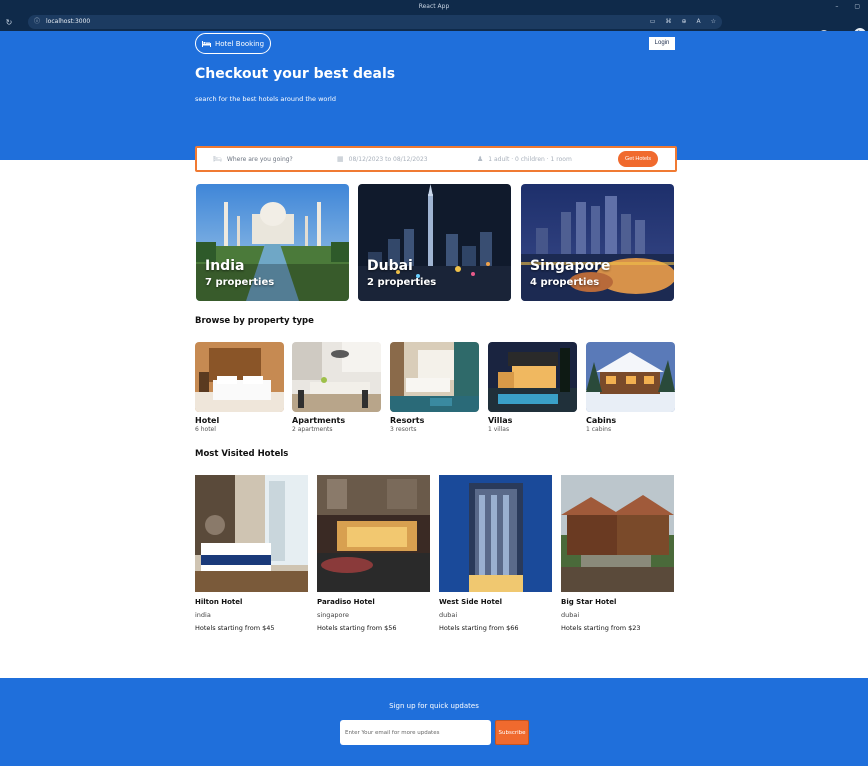 The width and height of the screenshot is (868, 766). I want to click on hotel-name: West Side Hotel, so click(470, 602).